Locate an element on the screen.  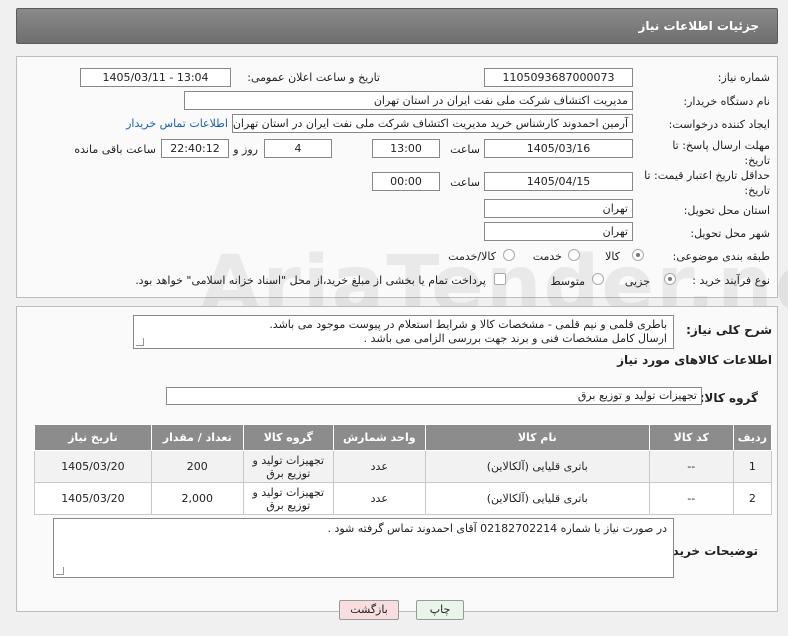
category-label: طبقه بندی موضوعی: is located at coordinates (721, 256).